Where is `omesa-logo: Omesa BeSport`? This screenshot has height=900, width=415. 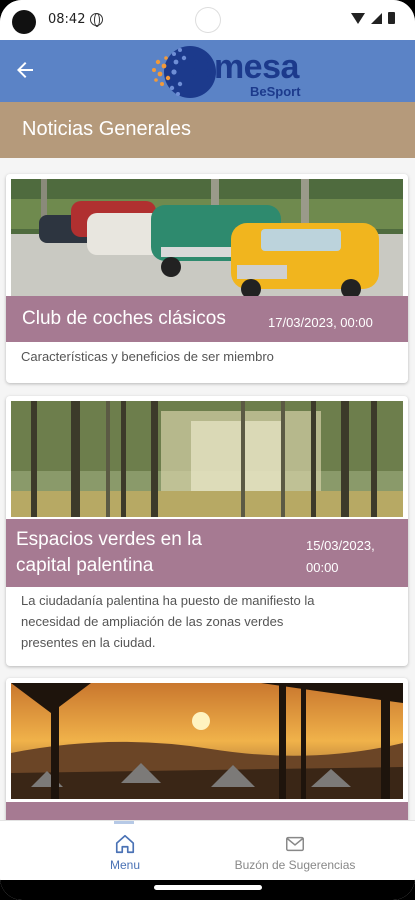
omesa-logo: Omesa BeSport is located at coordinates (235, 71).